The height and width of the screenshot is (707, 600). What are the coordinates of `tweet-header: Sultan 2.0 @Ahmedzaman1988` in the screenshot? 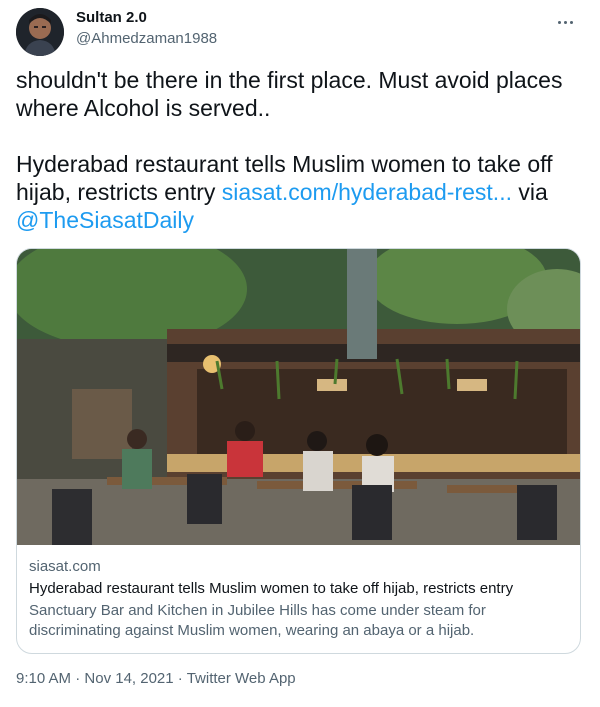 It's located at (302, 30).